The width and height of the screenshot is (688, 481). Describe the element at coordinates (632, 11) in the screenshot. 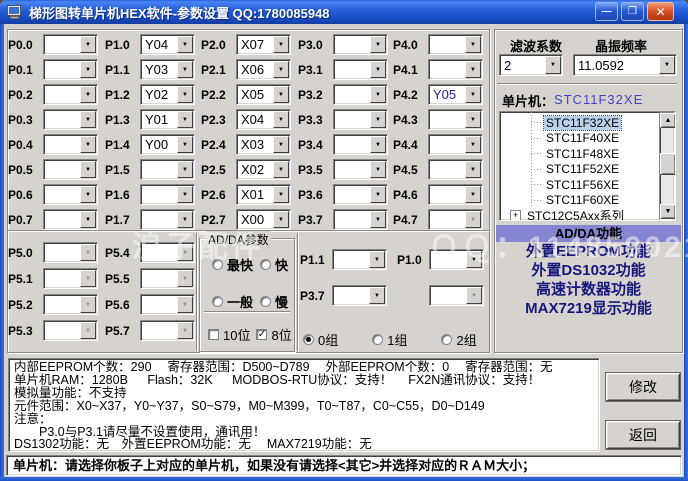

I see `maximize-button: ❐` at that location.